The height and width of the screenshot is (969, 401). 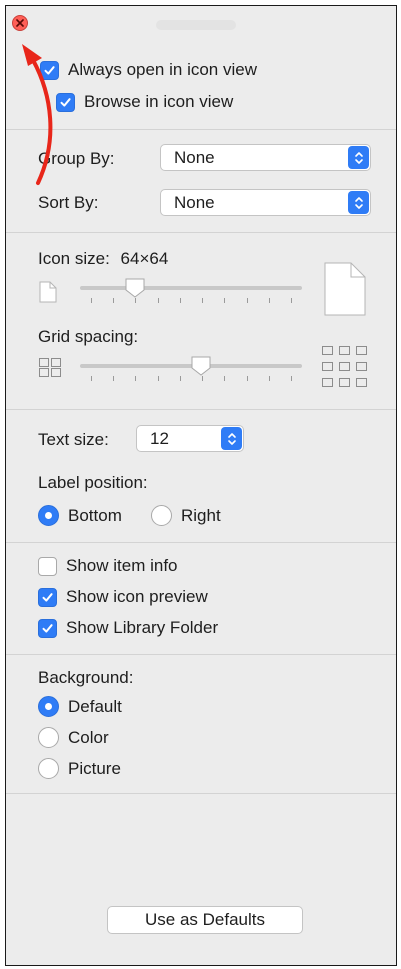 I want to click on small-document-icon, so click(x=48, y=292).